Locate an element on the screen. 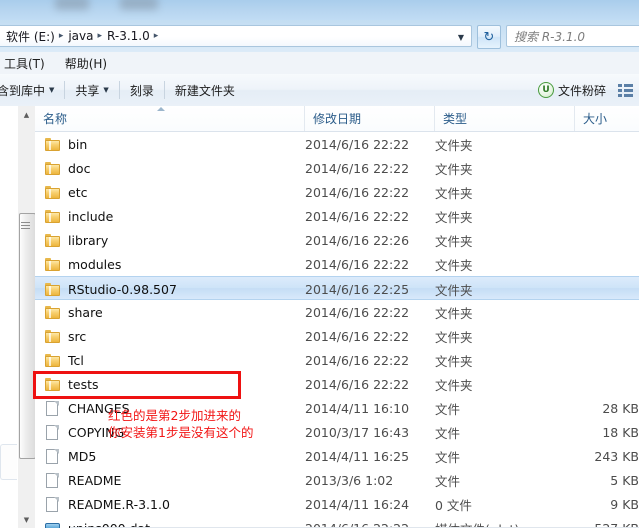 This screenshot has width=639, height=528. column-header-name: 名称 is located at coordinates (170, 118).